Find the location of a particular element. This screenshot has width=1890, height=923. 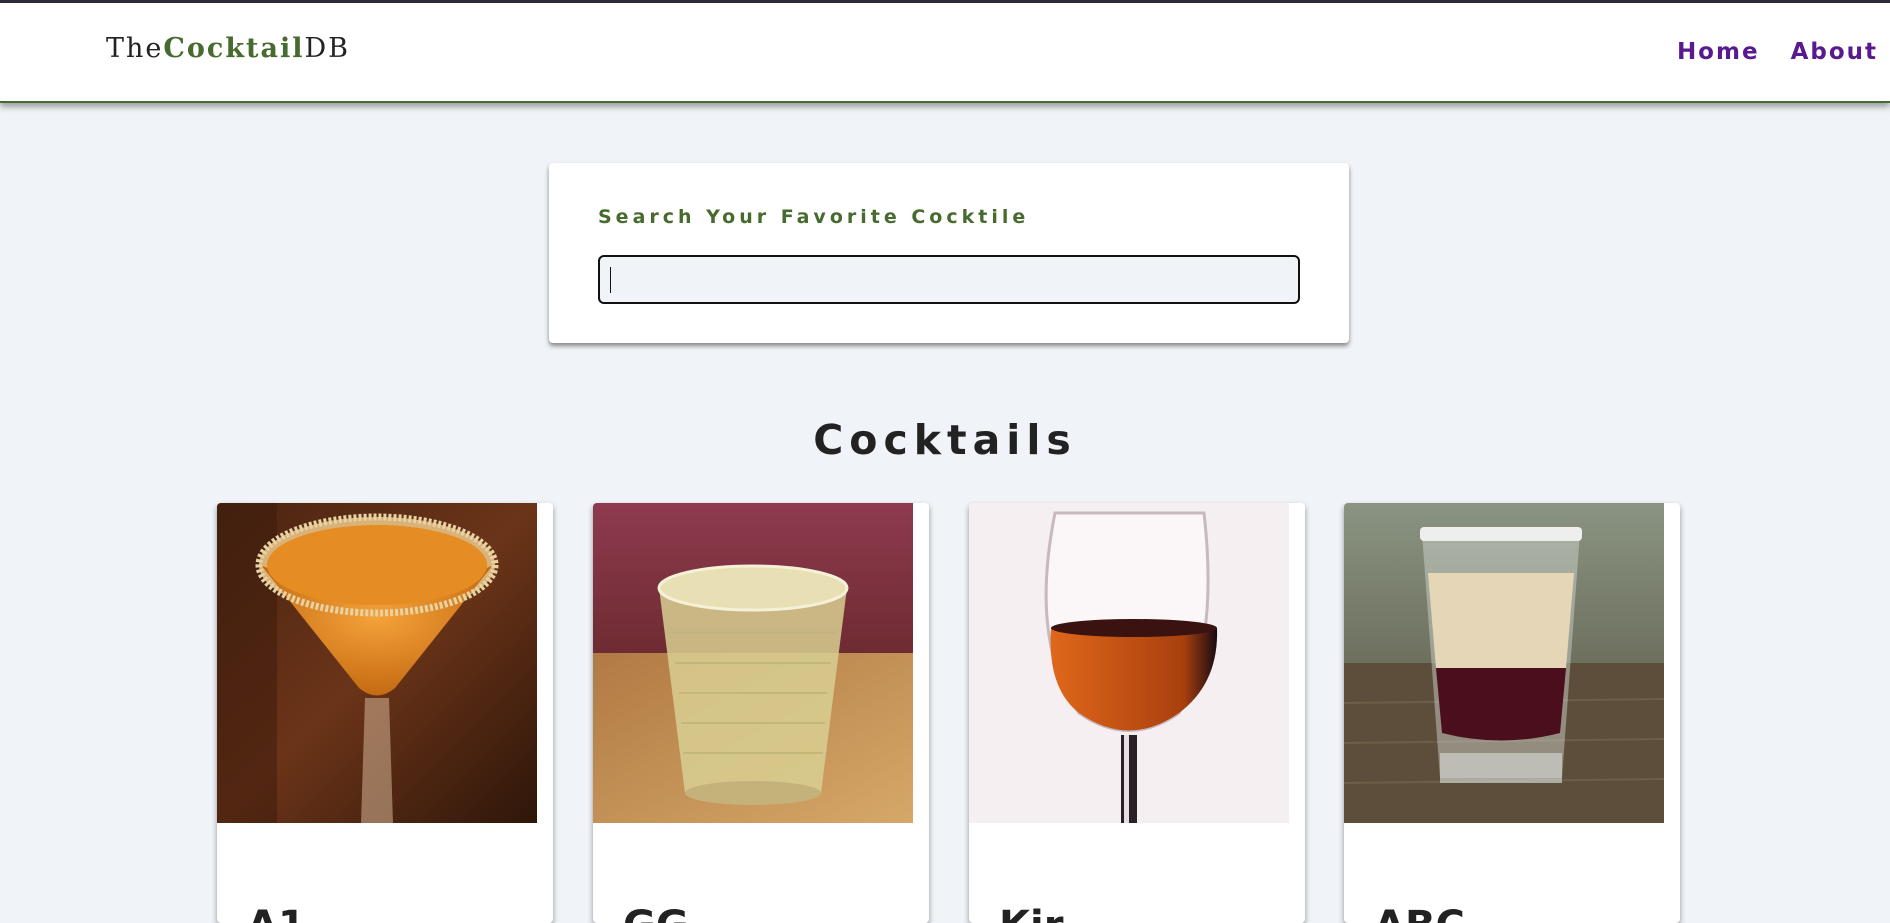

section-title: Cocktails is located at coordinates (945, 440).